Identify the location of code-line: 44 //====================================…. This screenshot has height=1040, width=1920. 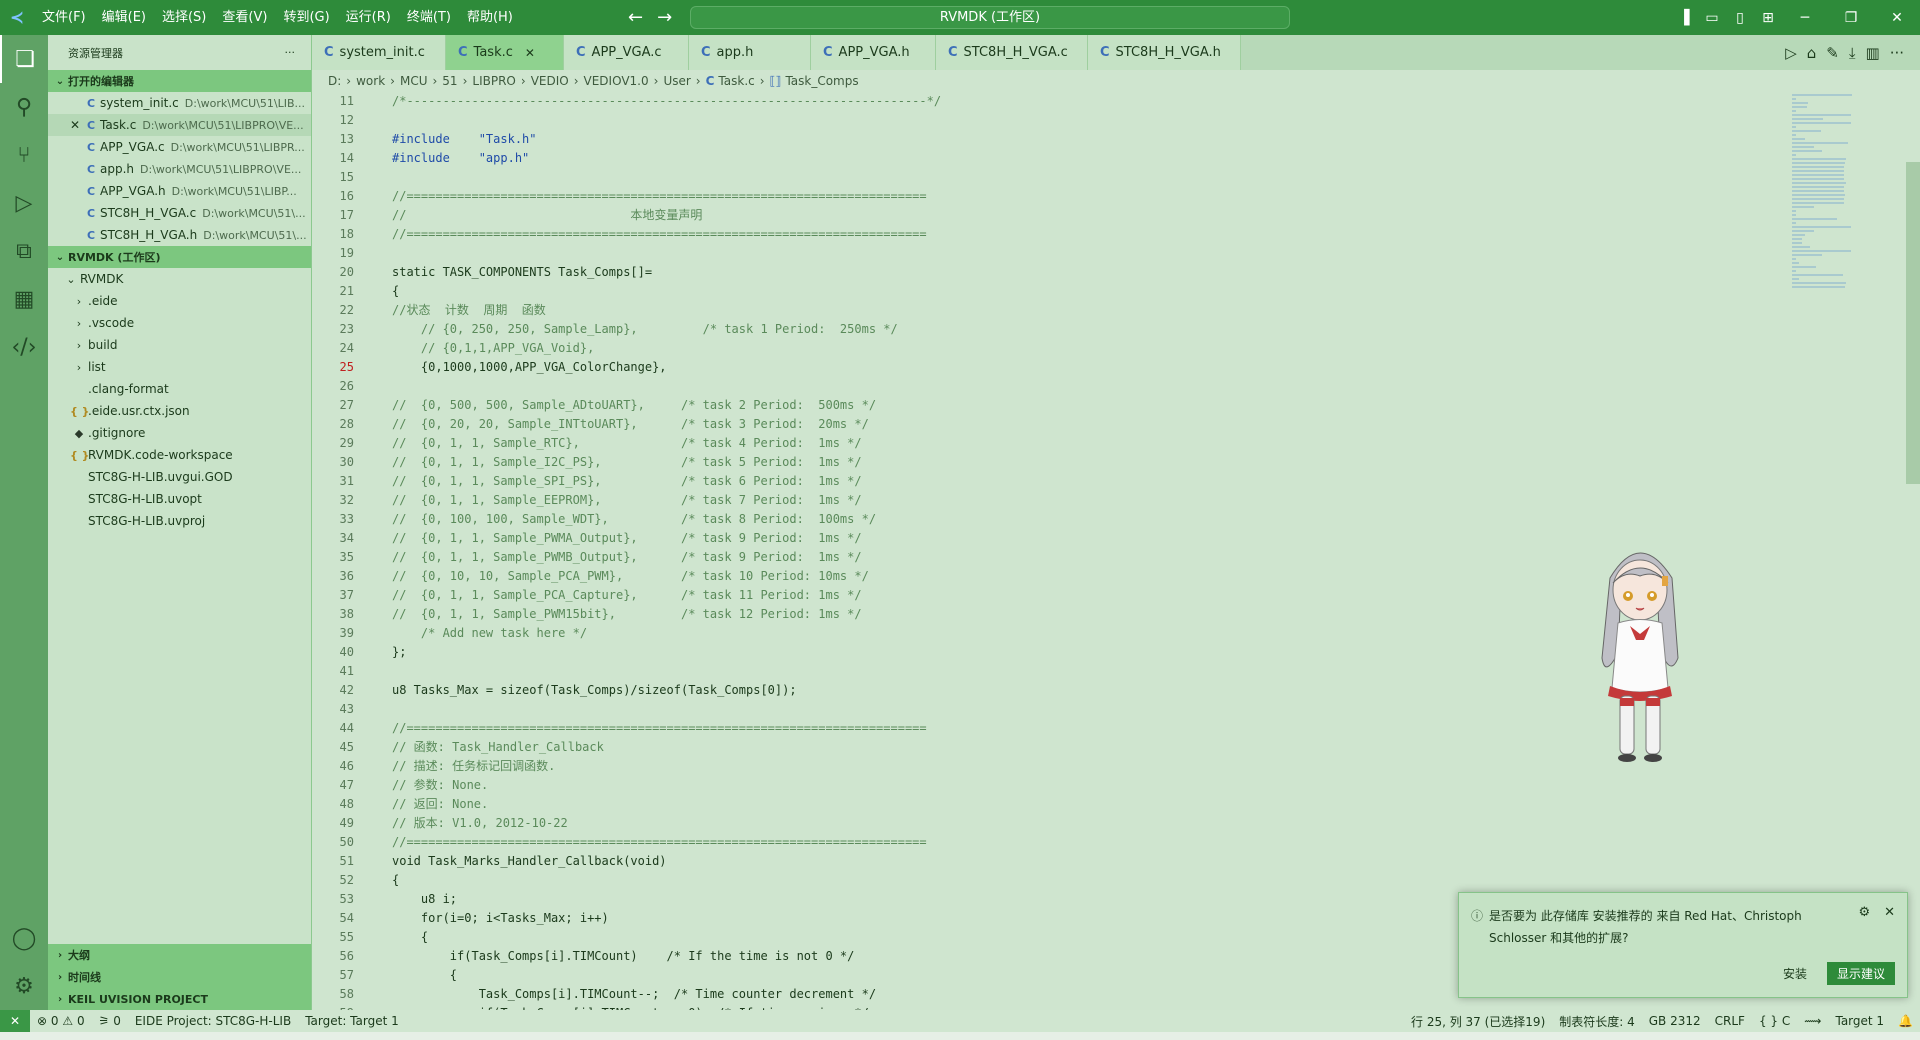
(1052, 728).